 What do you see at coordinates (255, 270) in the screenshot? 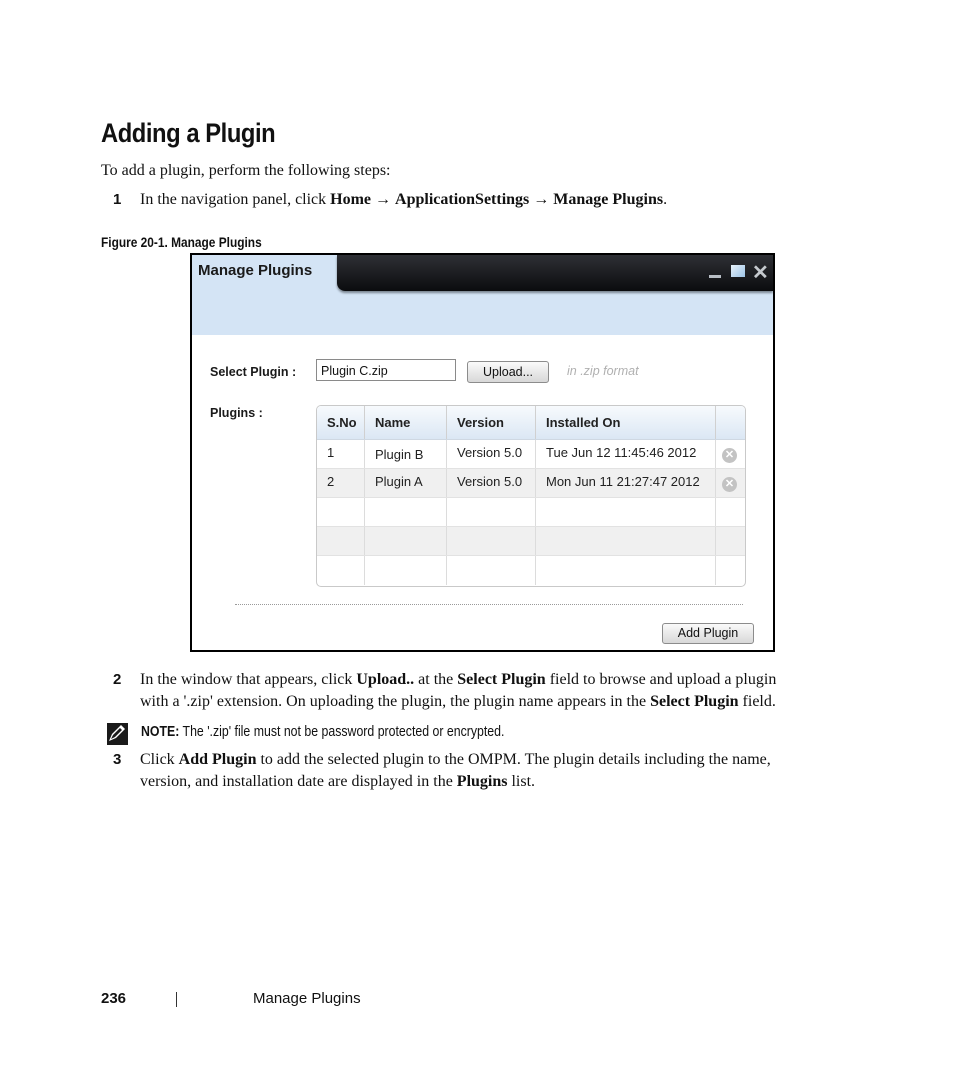
I see `window-title: Manage Plugins` at bounding box center [255, 270].